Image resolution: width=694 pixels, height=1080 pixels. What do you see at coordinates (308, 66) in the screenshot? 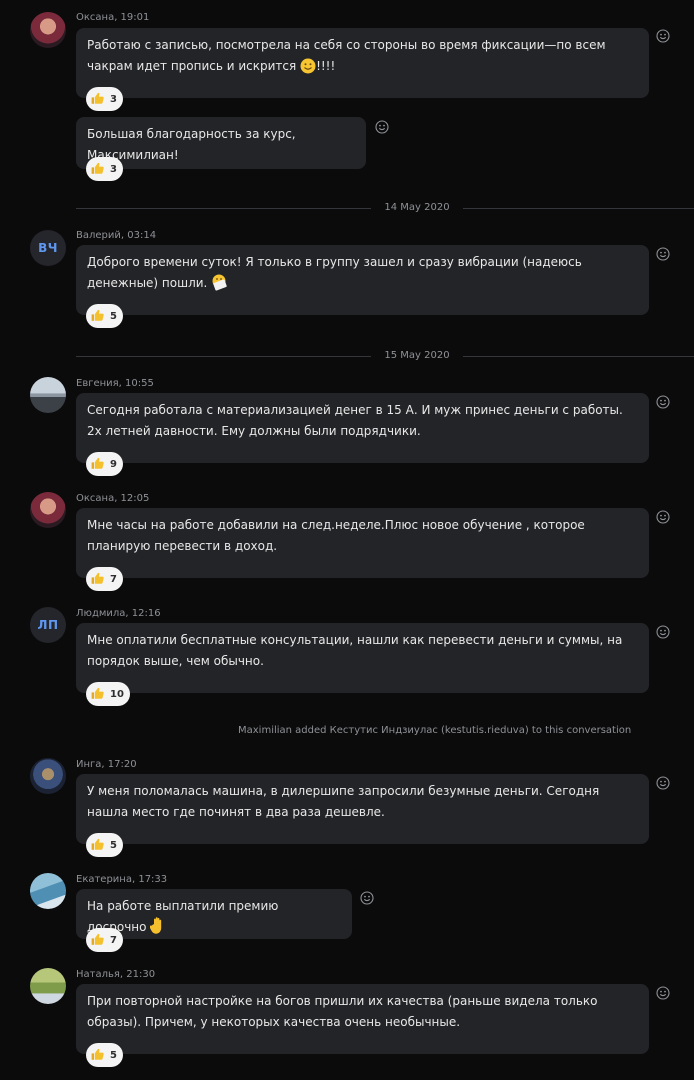
I see `smiling-emoji-icon` at bounding box center [308, 66].